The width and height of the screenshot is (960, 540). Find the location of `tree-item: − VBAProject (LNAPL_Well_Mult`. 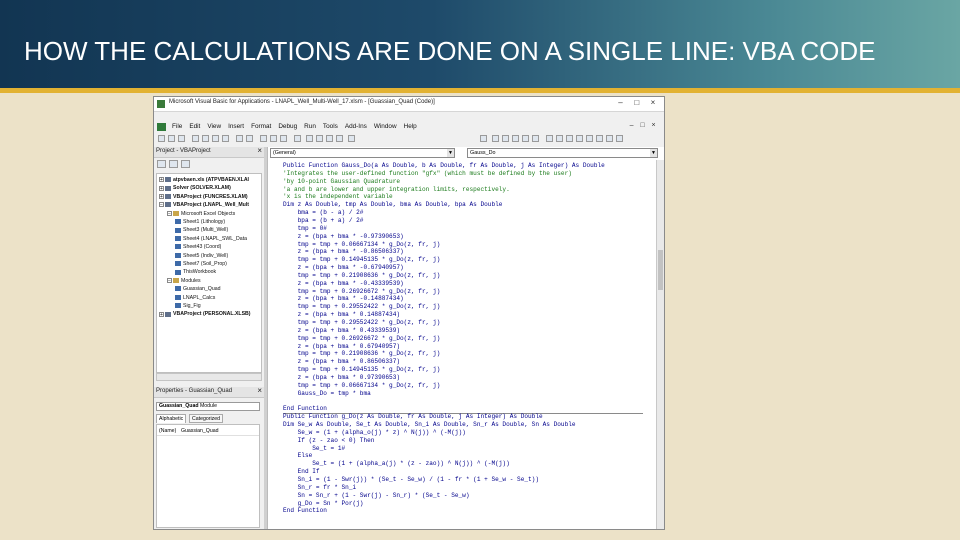

tree-item: − VBAProject (LNAPL_Well_Mult is located at coordinates (204, 205).